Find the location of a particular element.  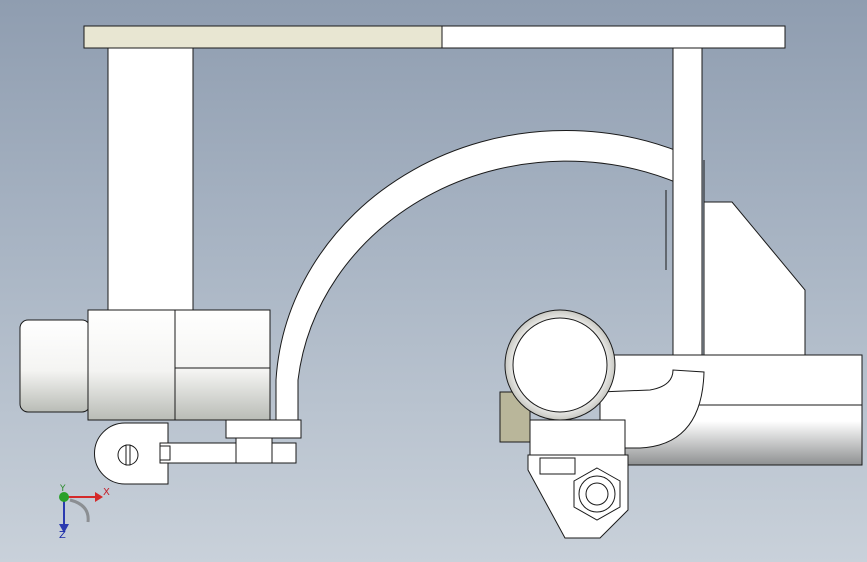

clamp-block is located at coordinates (263, 429).